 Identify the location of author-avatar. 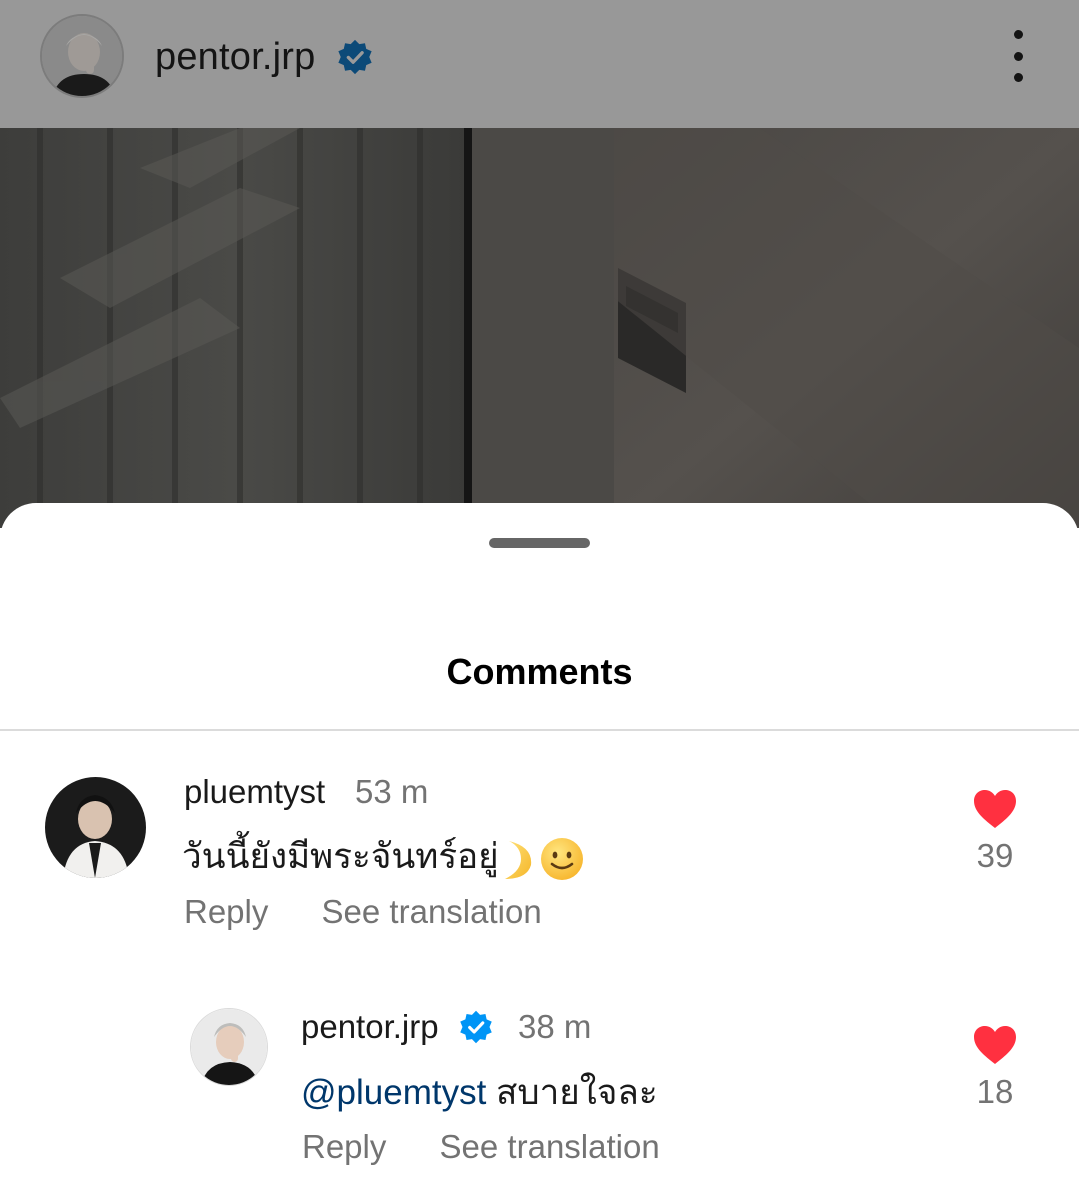
(82, 56).